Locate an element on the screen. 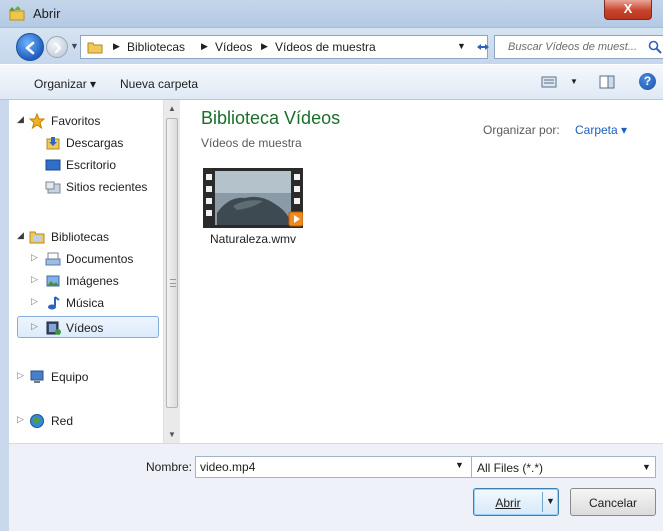 Image resolution: width=663 pixels, height=531 pixels. computer-icon is located at coordinates (37, 377).